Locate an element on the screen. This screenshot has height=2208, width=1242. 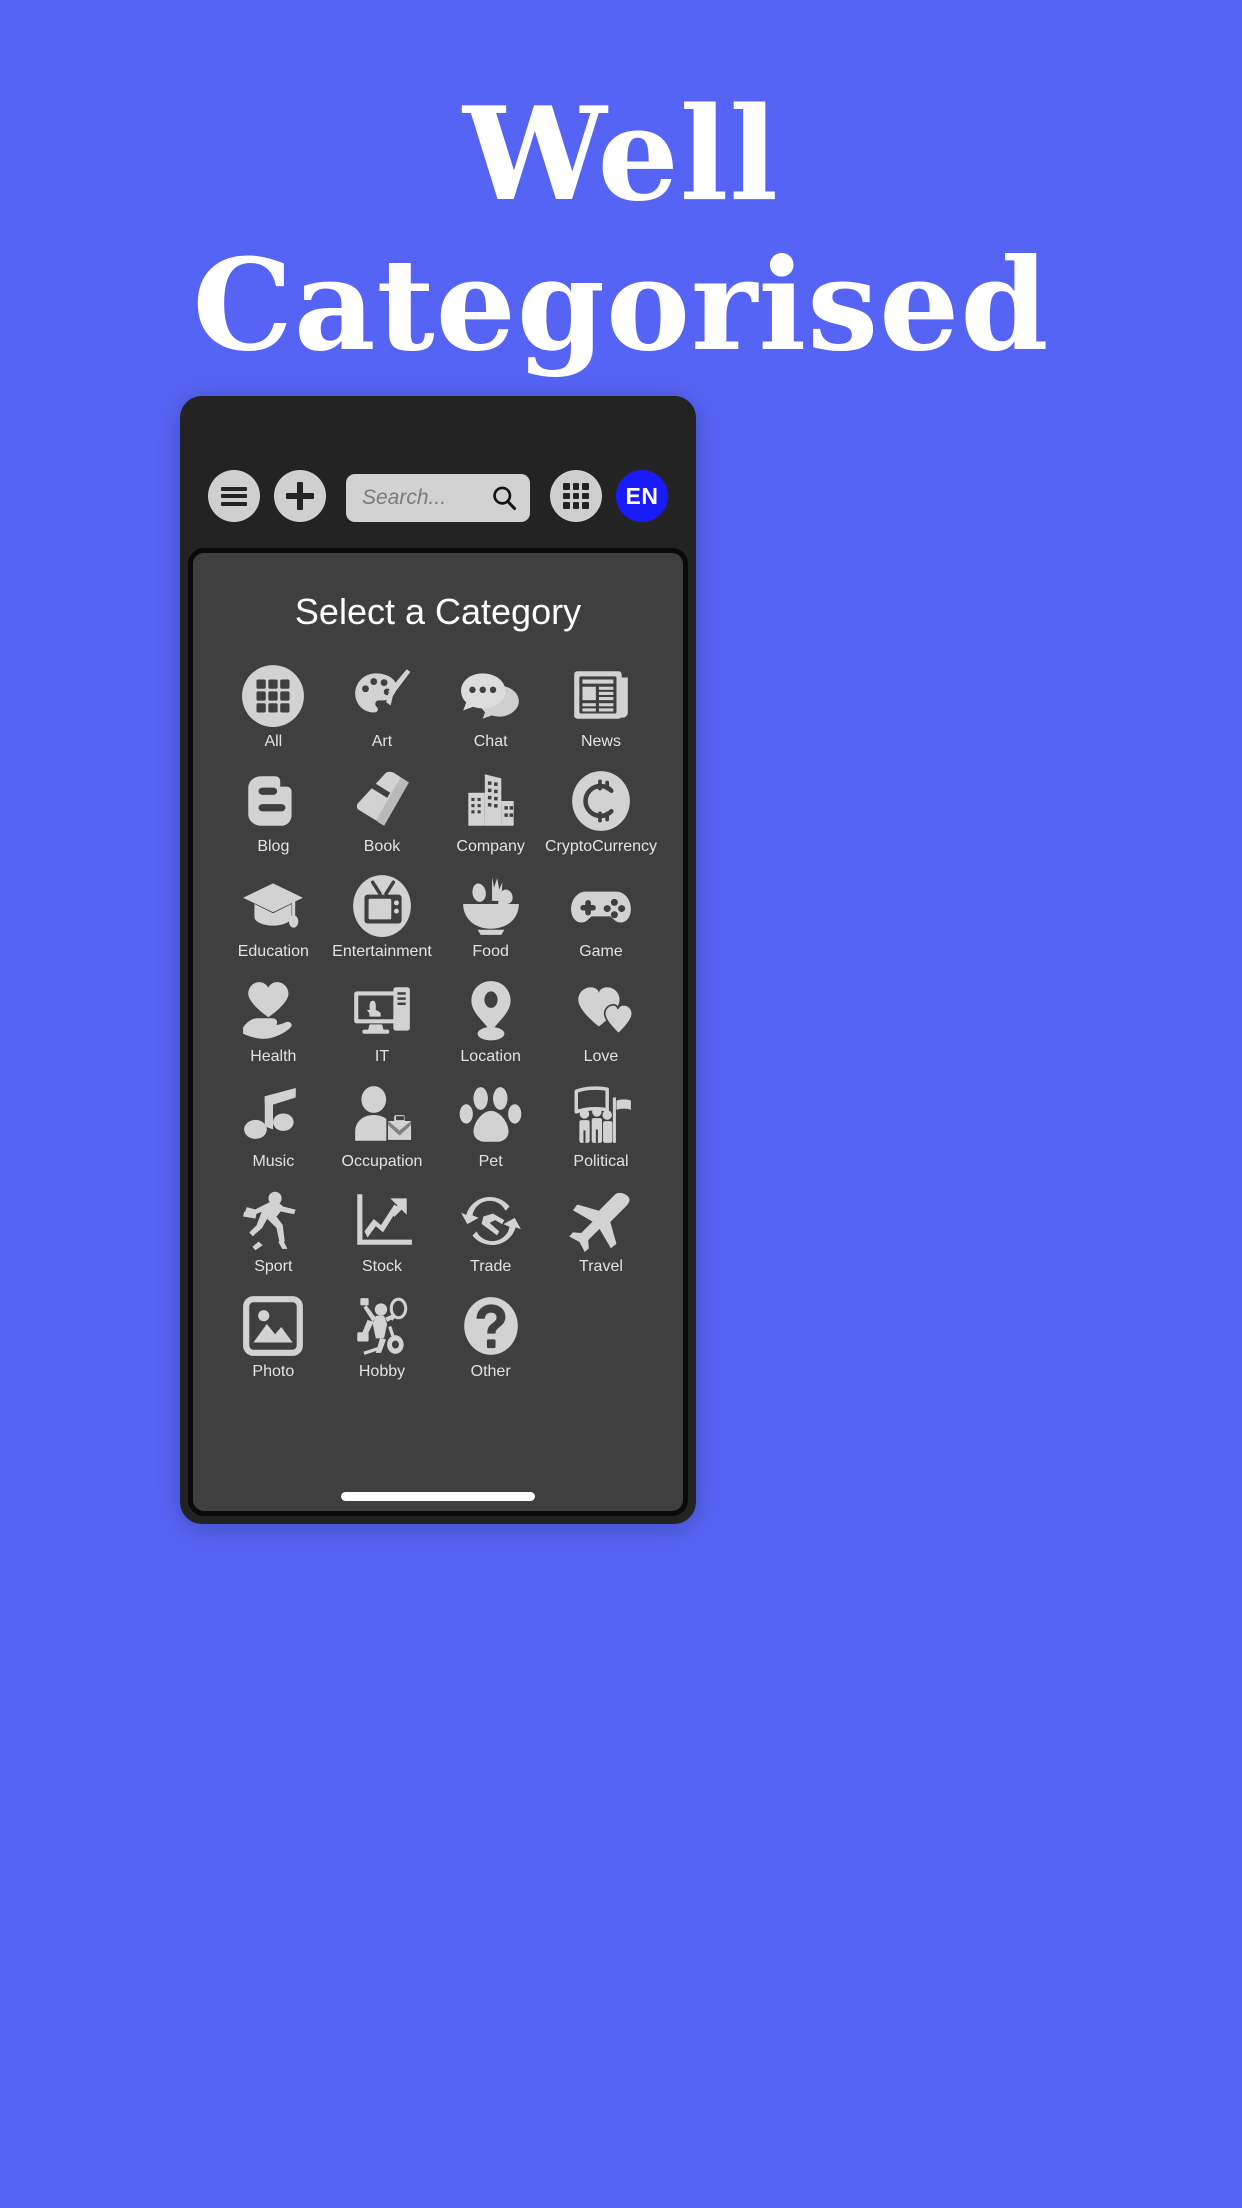
category-item-chat: Chat is located at coordinates (490, 710).